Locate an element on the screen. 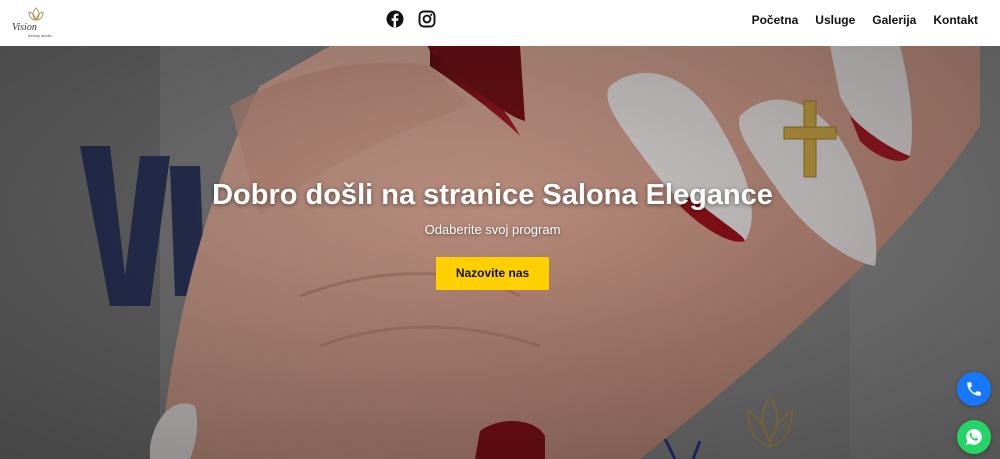  facebook-icon is located at coordinates (395, 19).